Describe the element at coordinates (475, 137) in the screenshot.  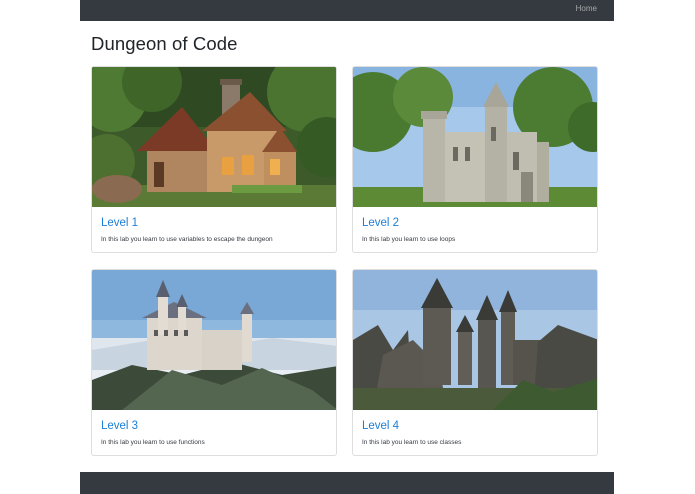
I see `concrete-castle-image` at that location.